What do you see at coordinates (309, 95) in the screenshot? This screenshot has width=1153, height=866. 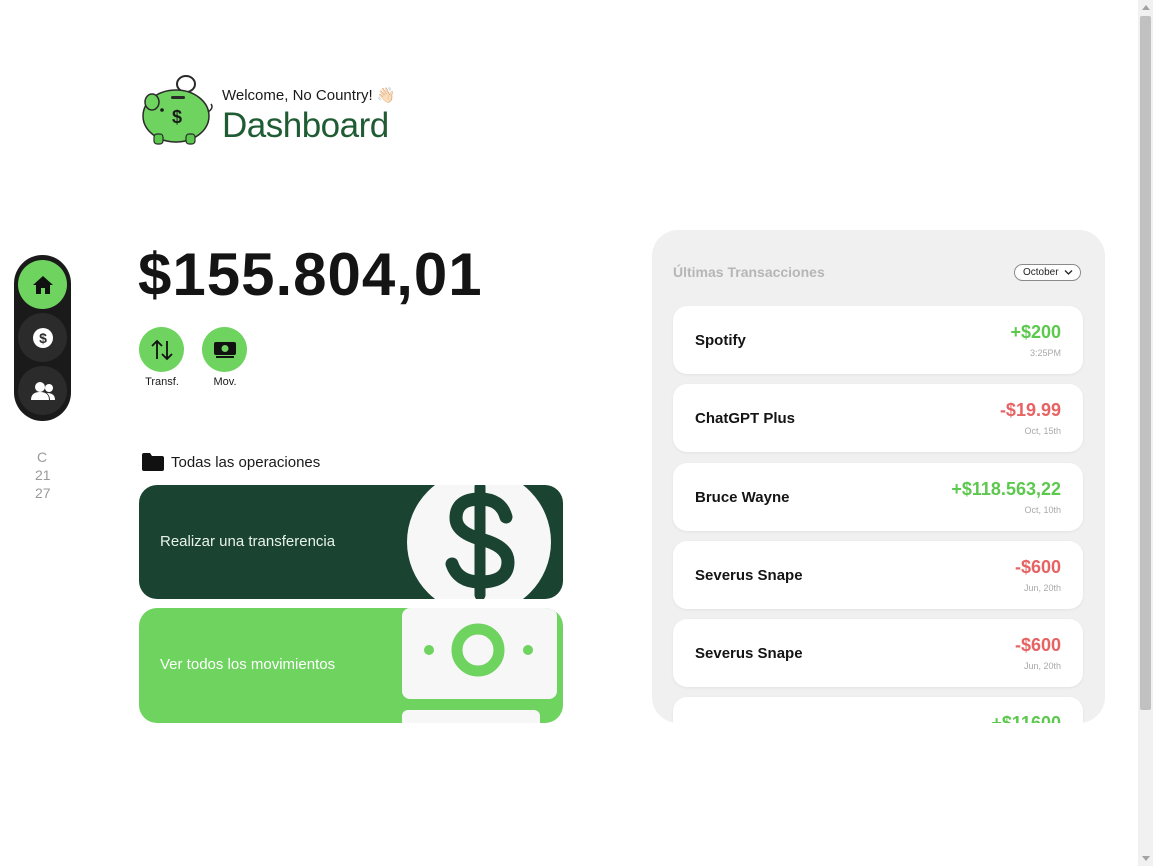 I see `welcome-text: Welcome, No Country! 👋🏻` at bounding box center [309, 95].